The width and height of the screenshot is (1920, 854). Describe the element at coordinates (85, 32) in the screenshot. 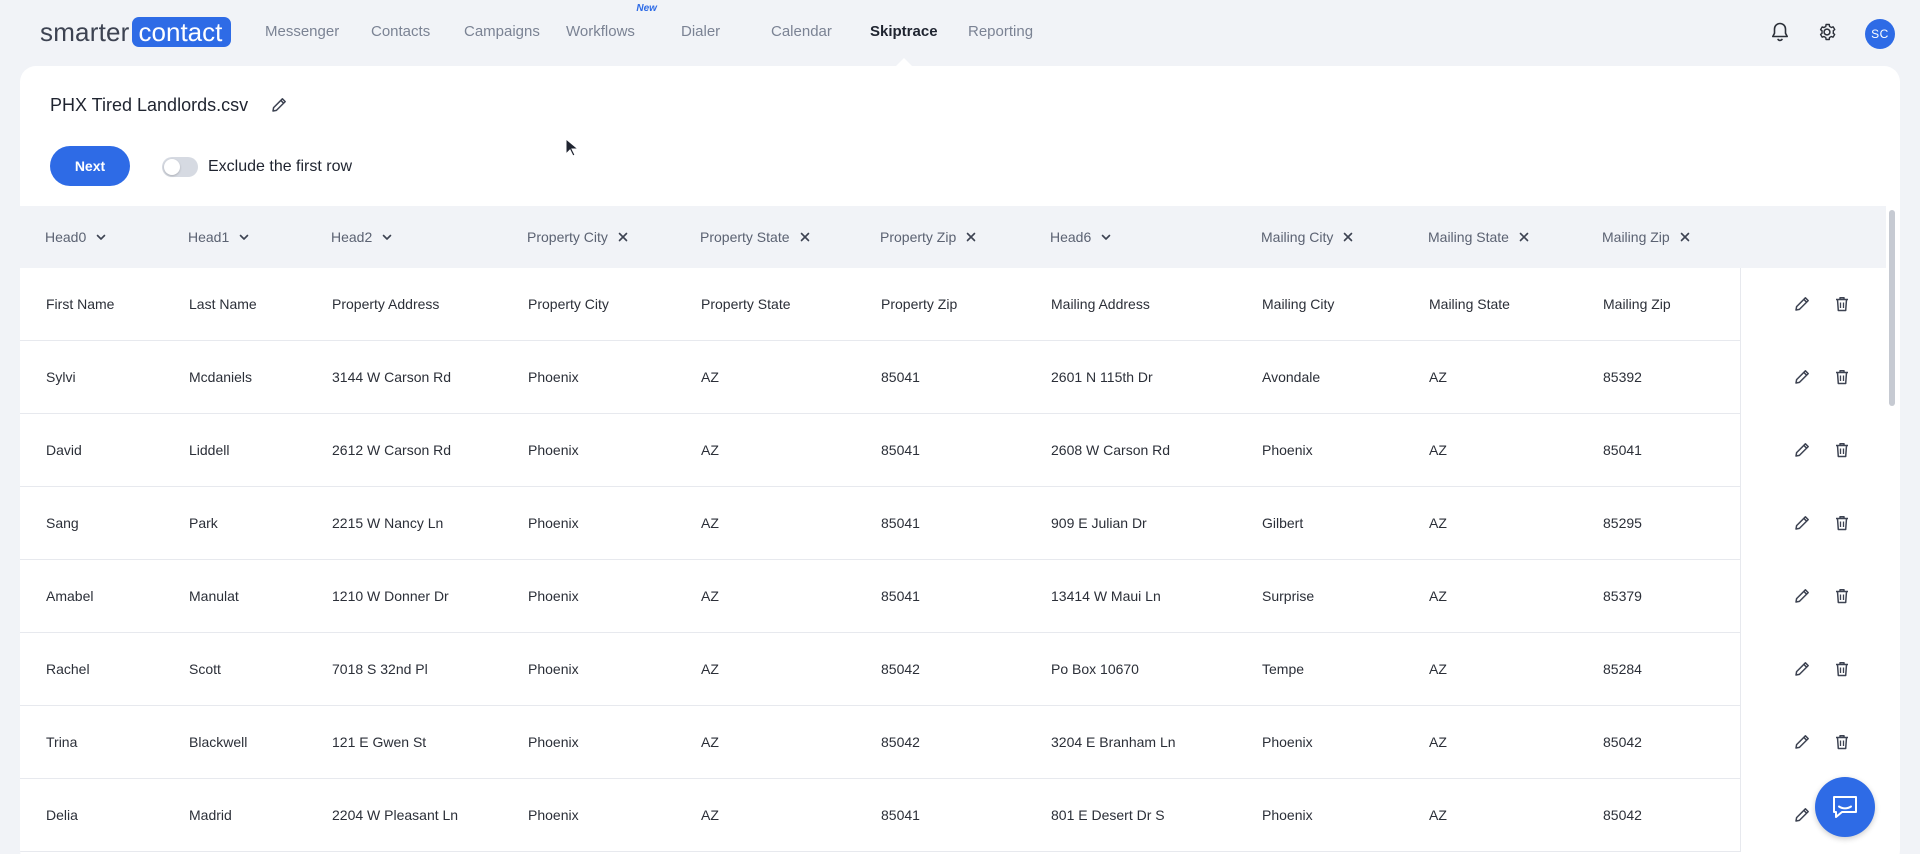

I see `logo-text-smarter: smarter` at that location.